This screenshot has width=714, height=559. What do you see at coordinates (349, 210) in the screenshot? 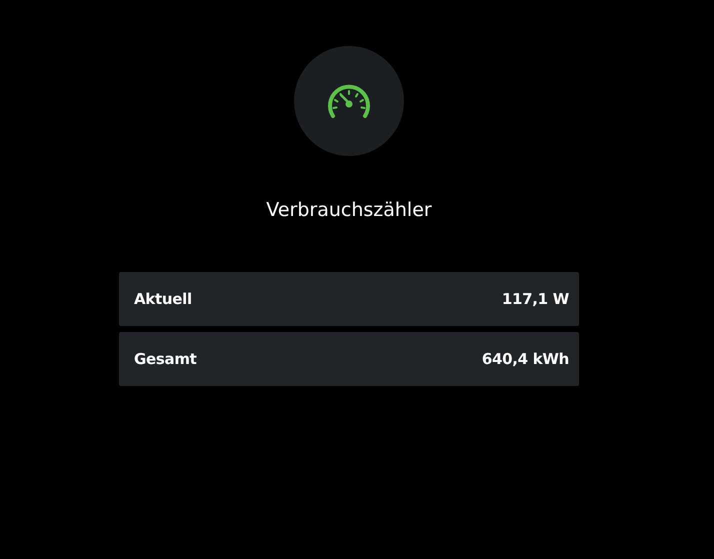
I see `page-title: Verbrauchszähler` at bounding box center [349, 210].